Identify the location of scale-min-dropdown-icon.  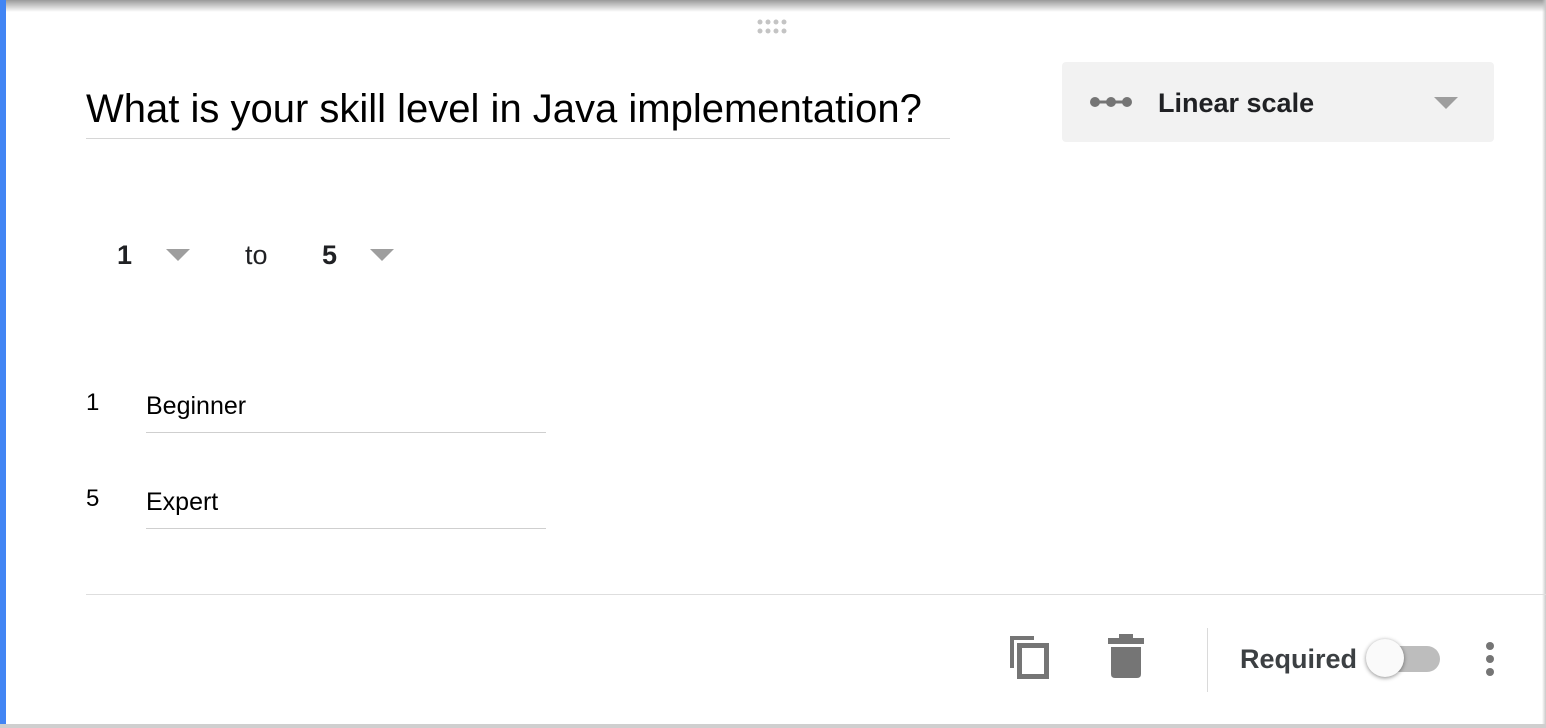
(178, 255).